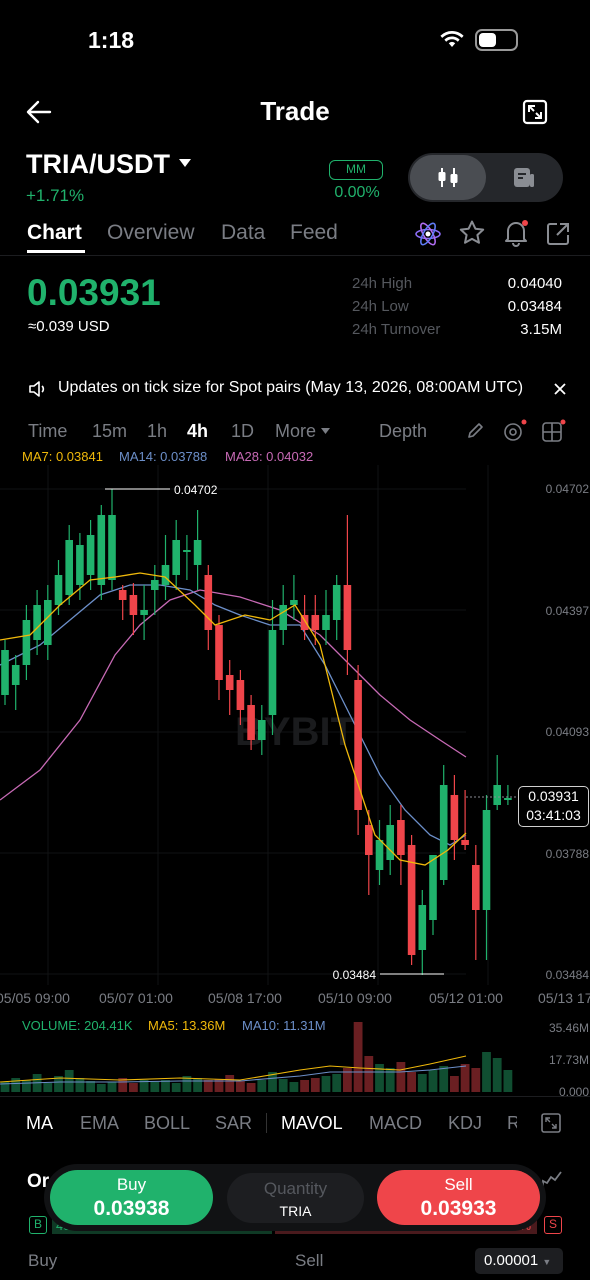  What do you see at coordinates (157, 431) in the screenshot?
I see `tf-1h: 1h` at bounding box center [157, 431].